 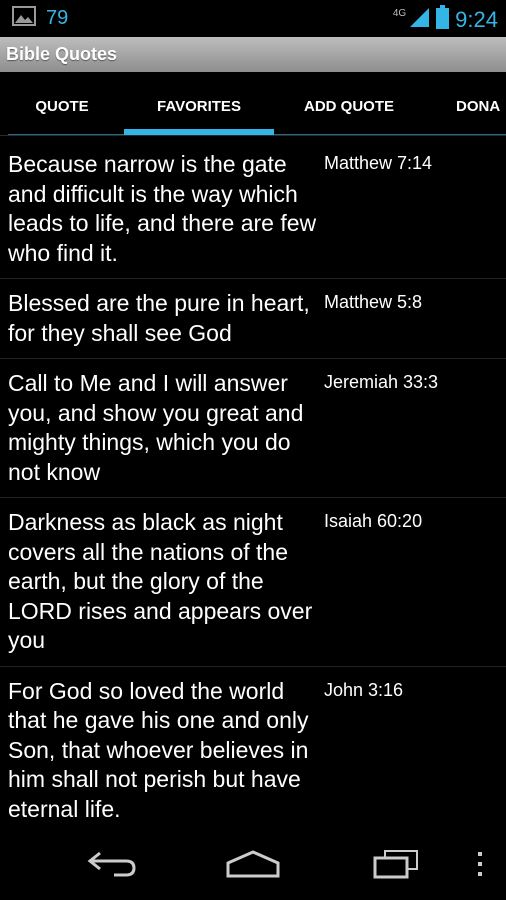 I want to click on home-button, so click(x=253, y=866).